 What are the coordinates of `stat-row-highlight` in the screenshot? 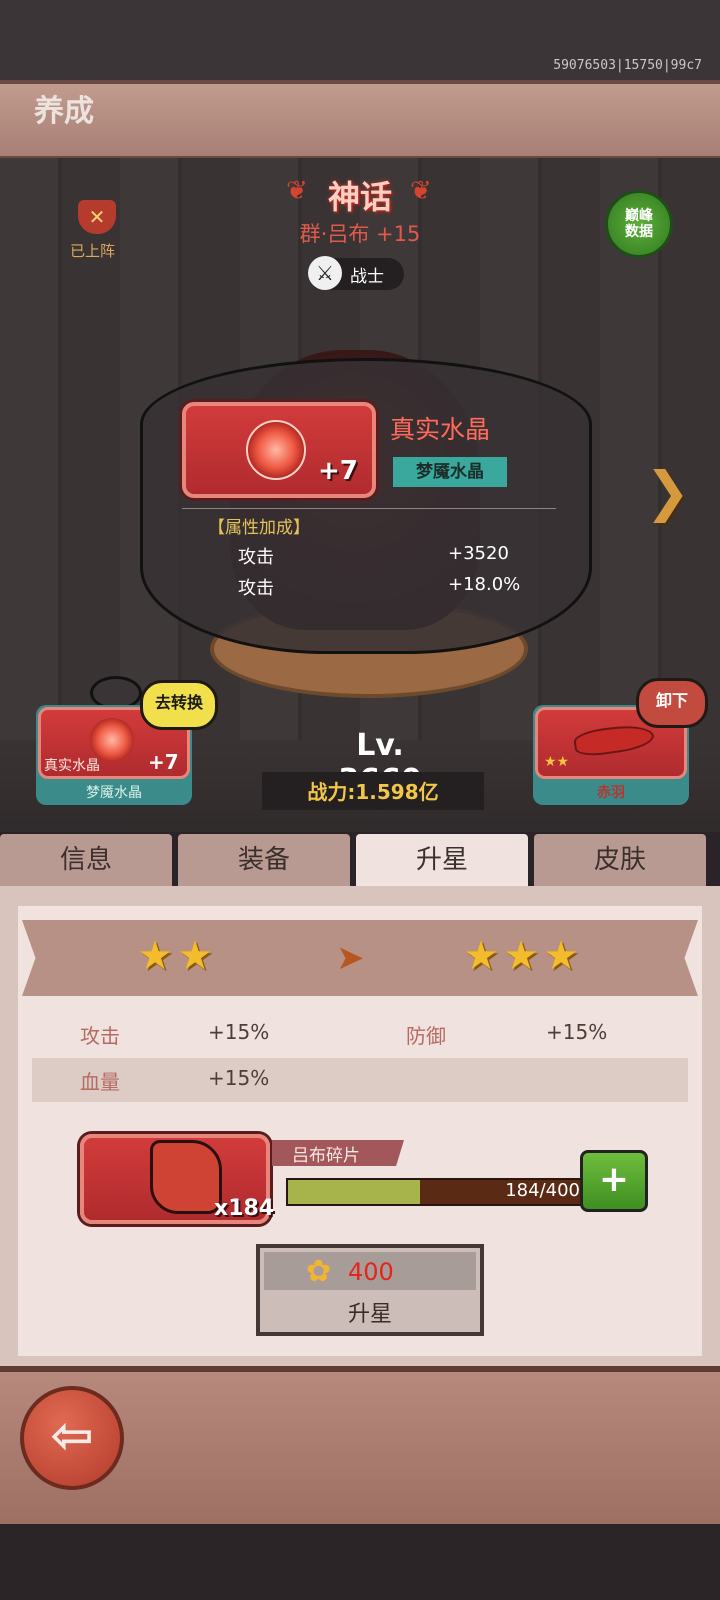 It's located at (360, 1080).